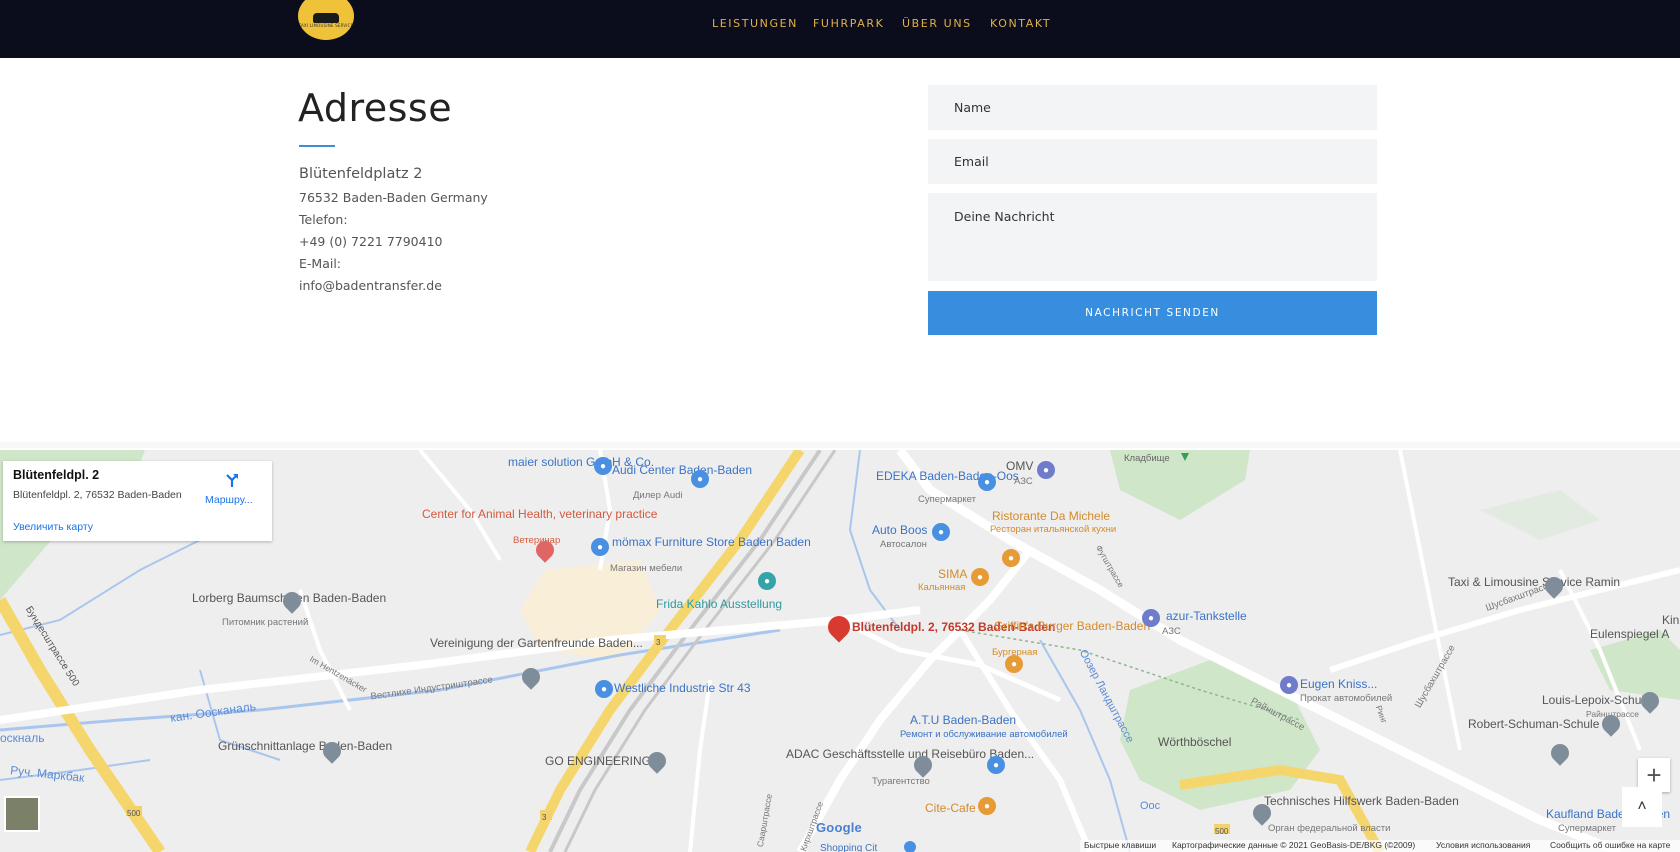 The image size is (1680, 852). What do you see at coordinates (1152, 107) in the screenshot?
I see `name-field: Name` at bounding box center [1152, 107].